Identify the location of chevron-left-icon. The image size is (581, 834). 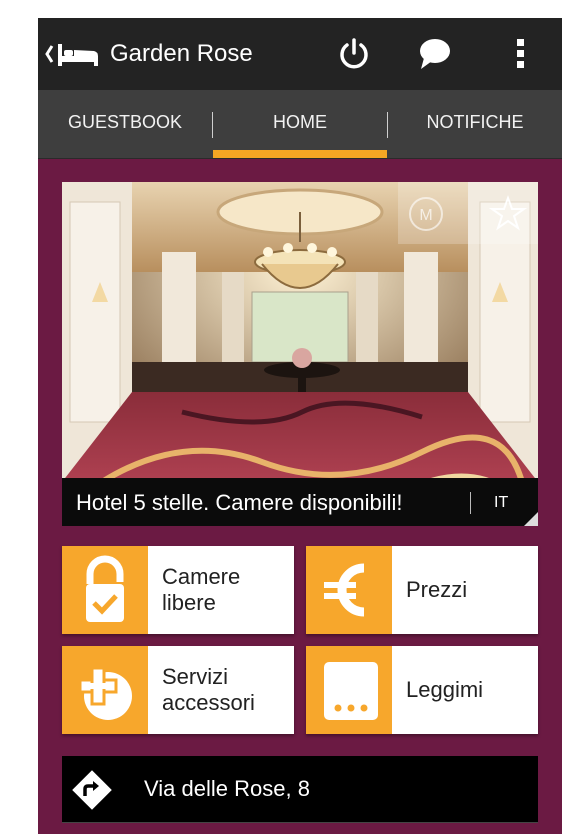
(49, 54).